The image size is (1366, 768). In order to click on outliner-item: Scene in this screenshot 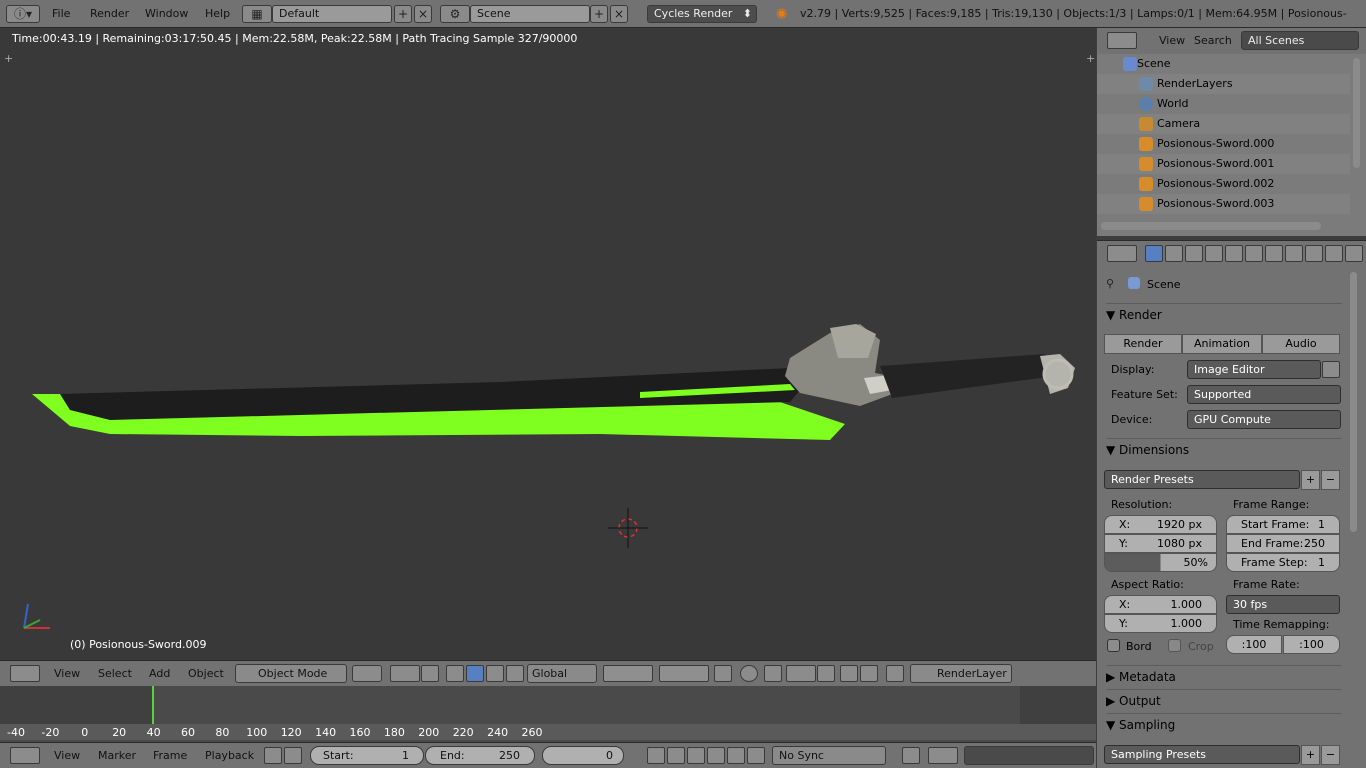, I will do `click(1223, 64)`.